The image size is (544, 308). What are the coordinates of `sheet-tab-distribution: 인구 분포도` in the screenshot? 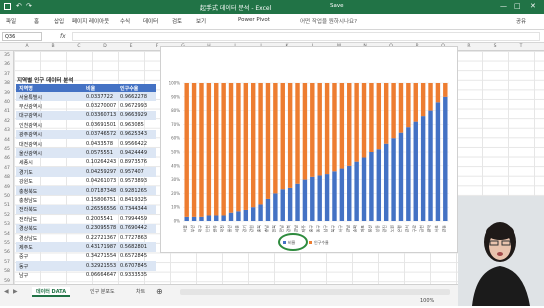 It's located at (102, 292).